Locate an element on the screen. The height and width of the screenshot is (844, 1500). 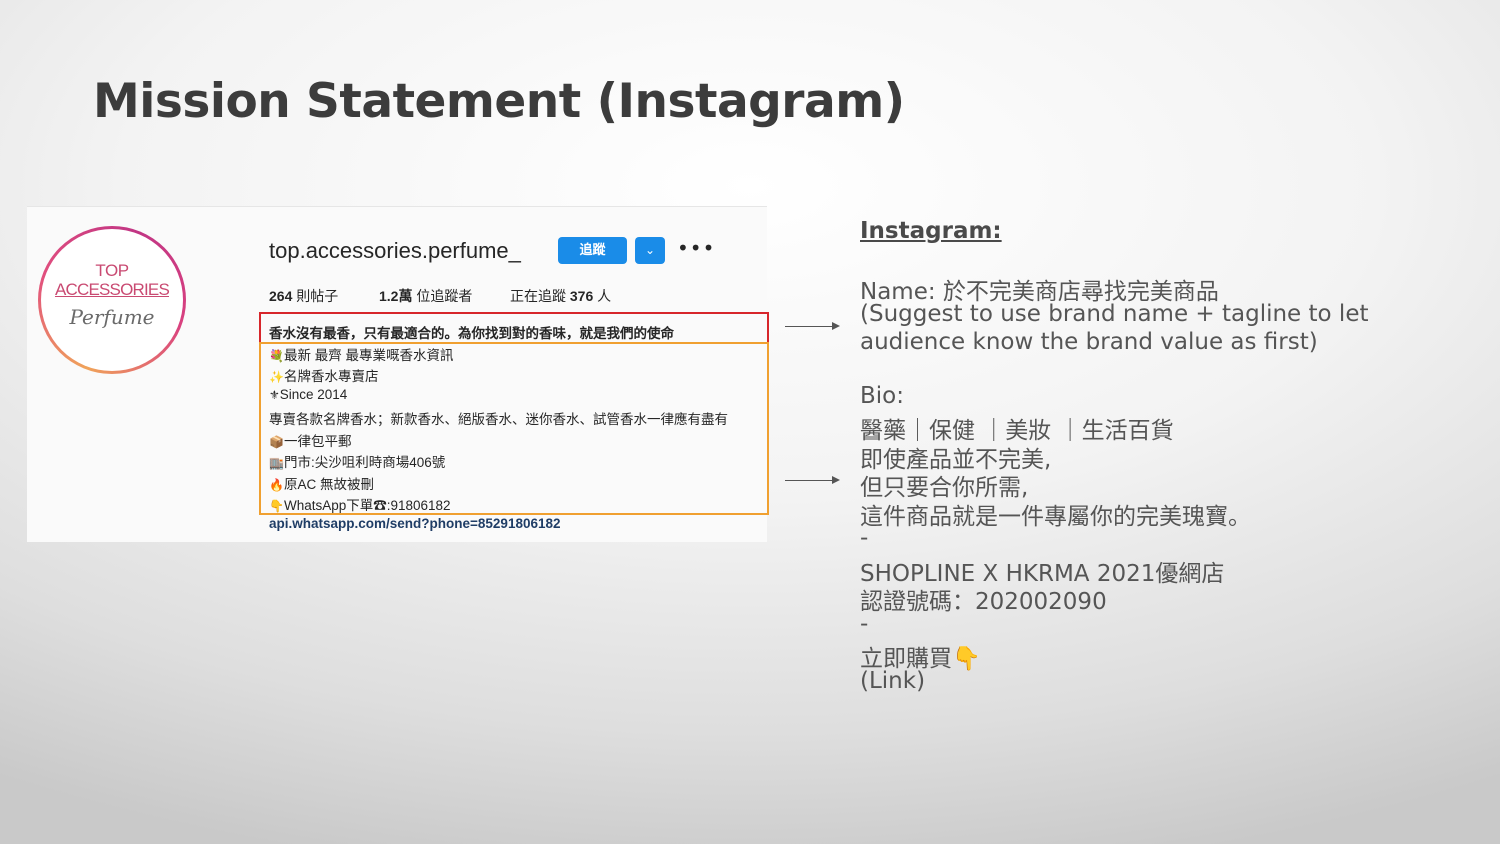
chevron-down-icon: ⌄ is located at coordinates (650, 250).